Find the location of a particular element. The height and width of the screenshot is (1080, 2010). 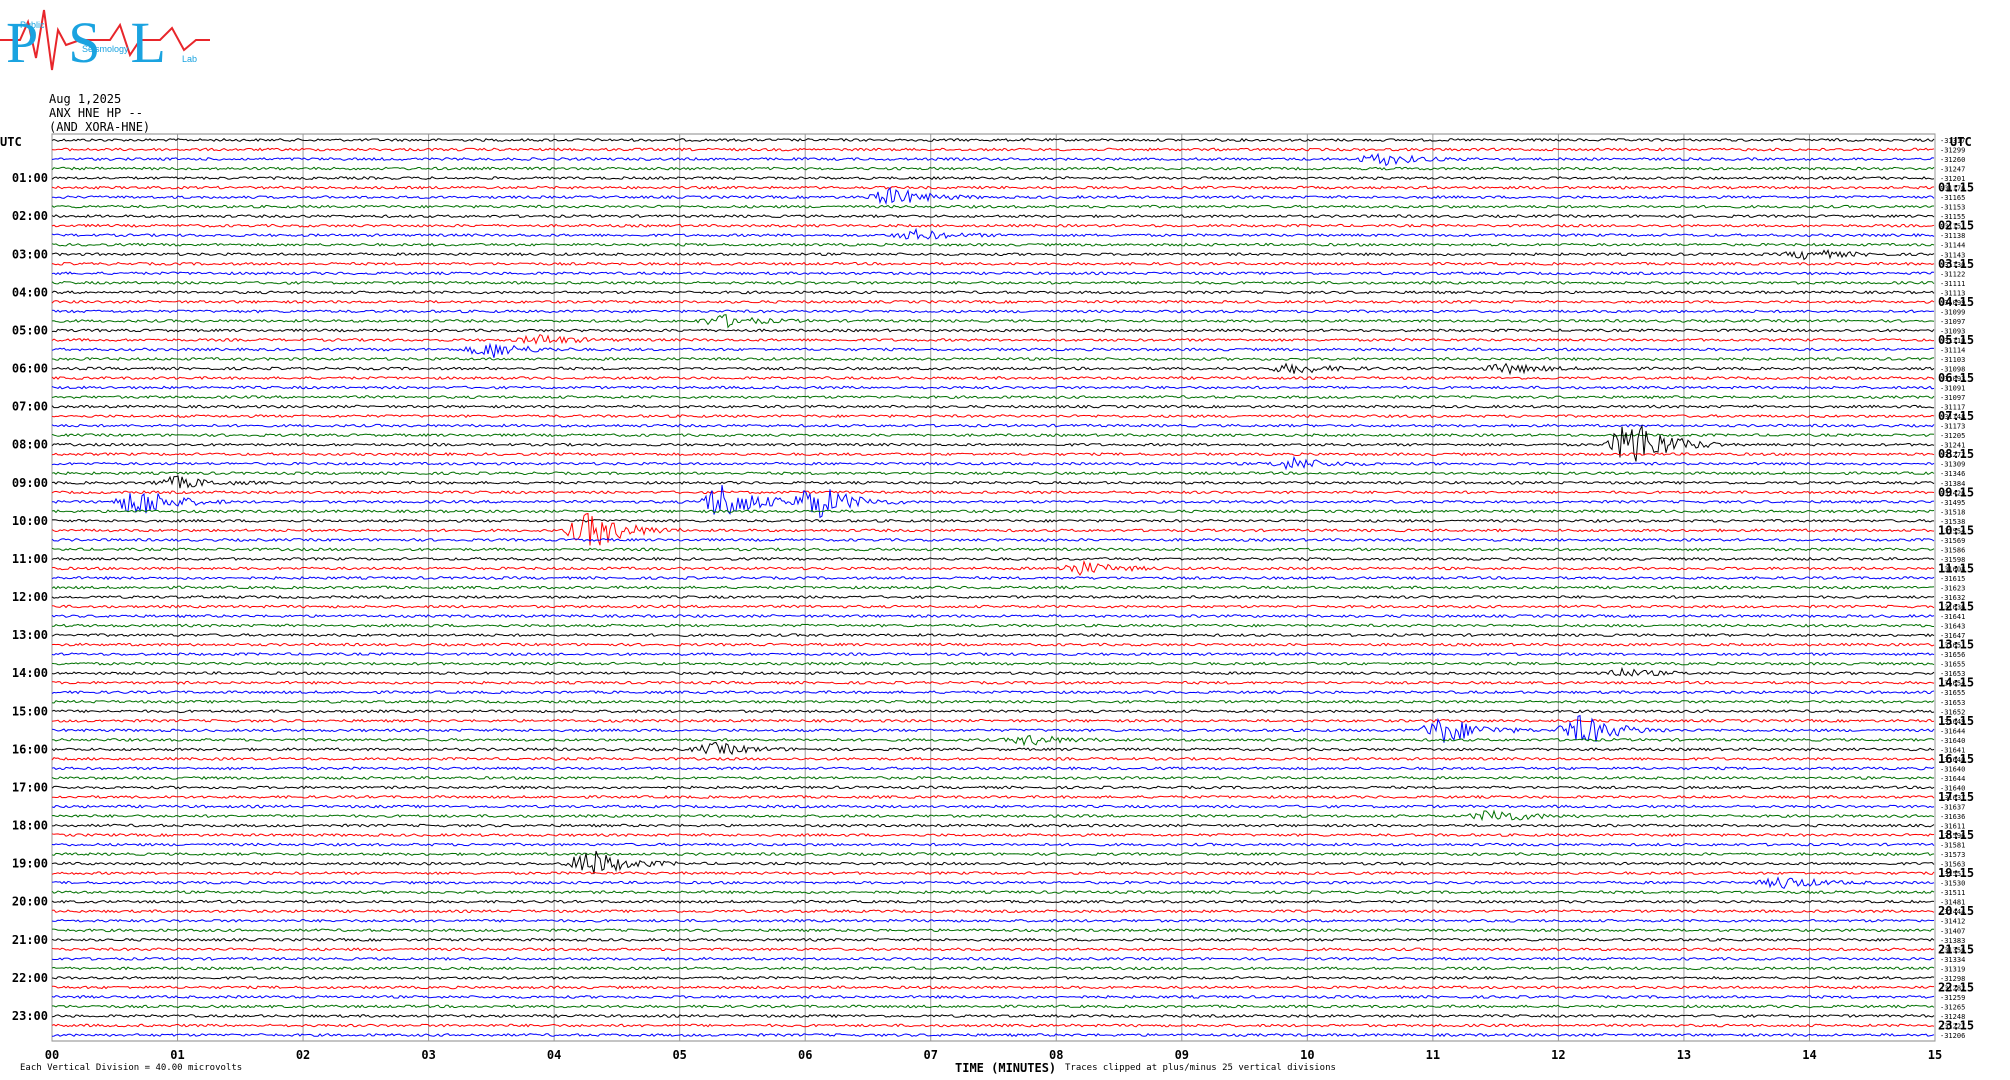

hour-label-right: 09:15 is located at coordinates (1956, 492).